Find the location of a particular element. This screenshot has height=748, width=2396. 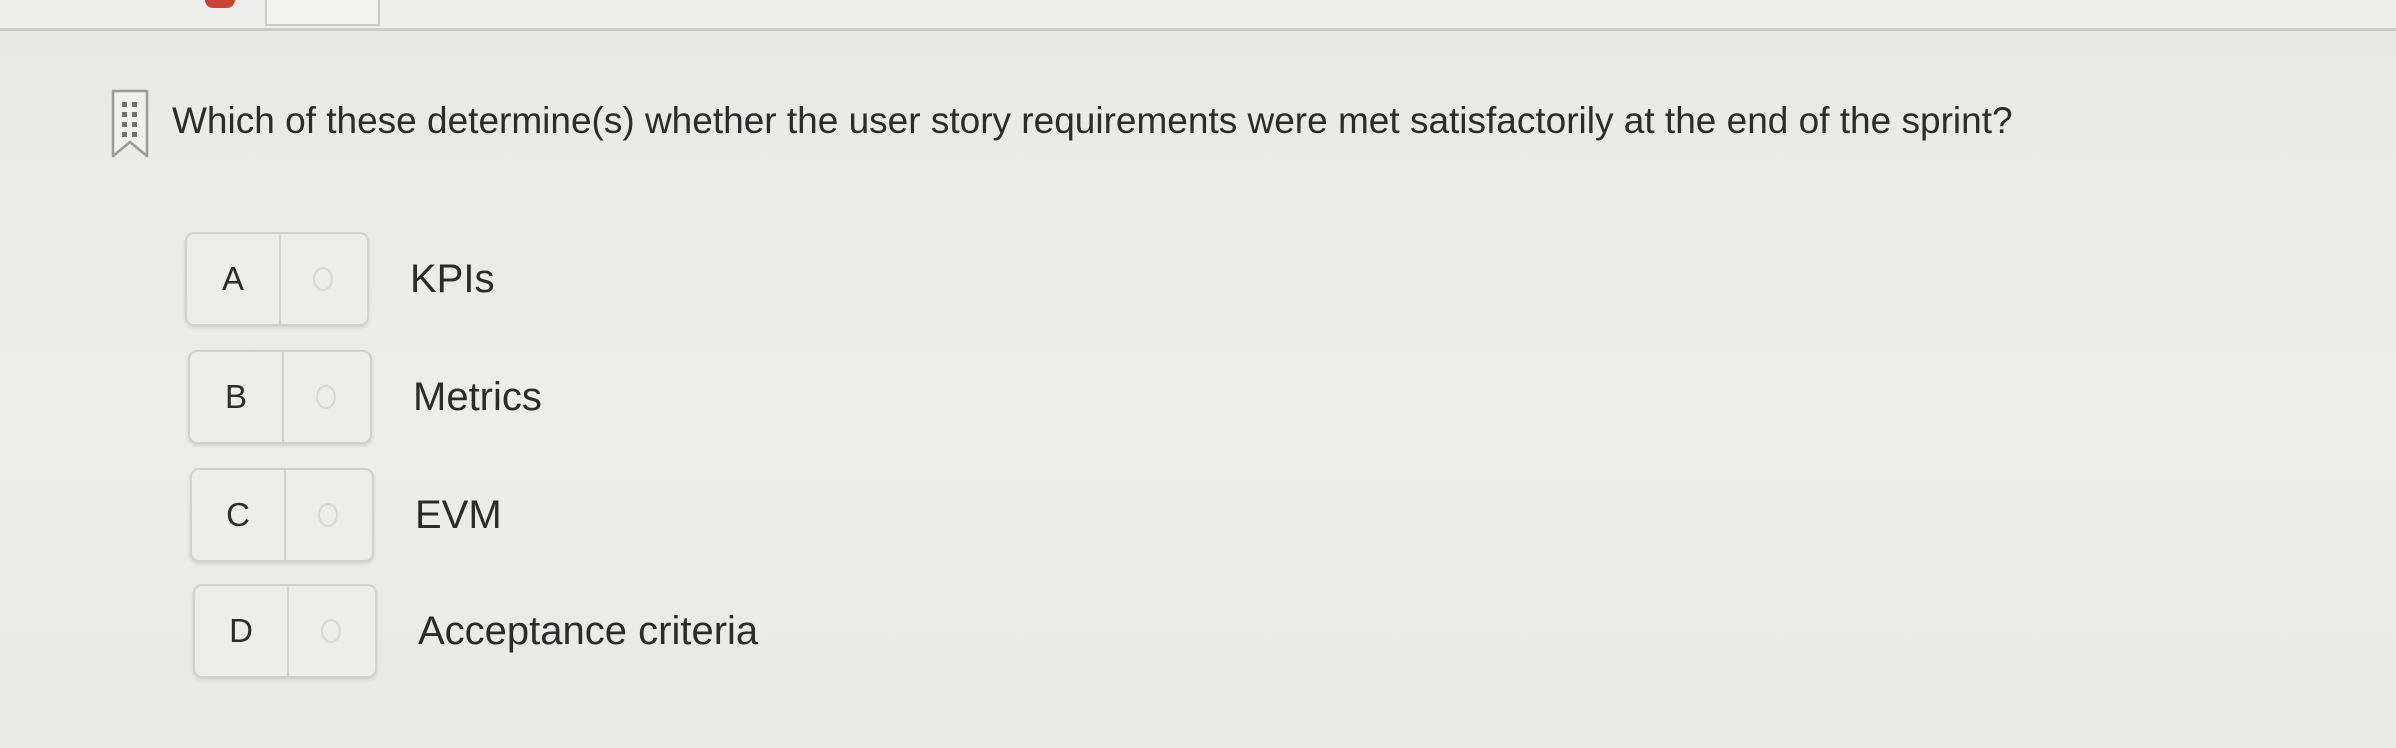

choice-label: Acceptance criteria is located at coordinates (588, 631).